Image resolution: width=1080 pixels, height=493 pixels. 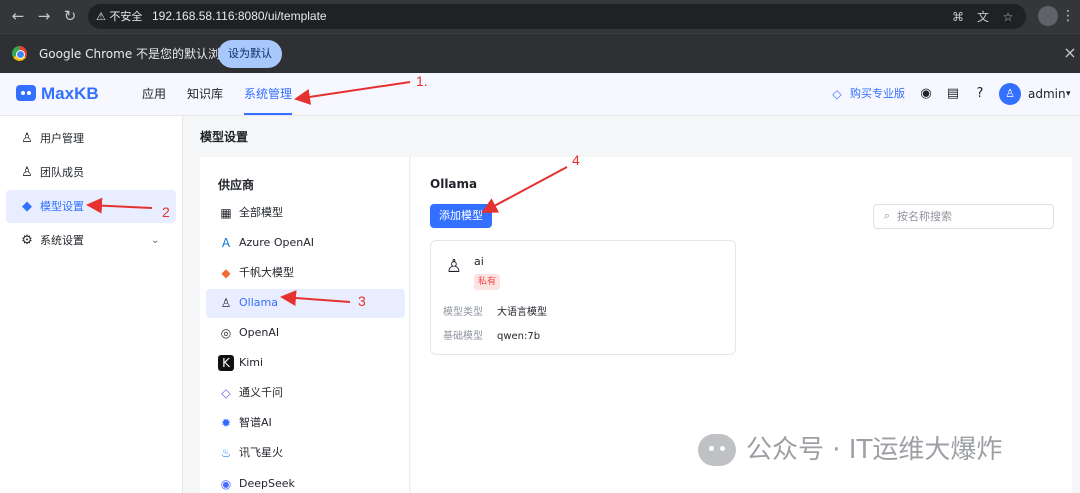 I want to click on provider-tongyi: ◇ 通义千问, so click(x=305, y=393).